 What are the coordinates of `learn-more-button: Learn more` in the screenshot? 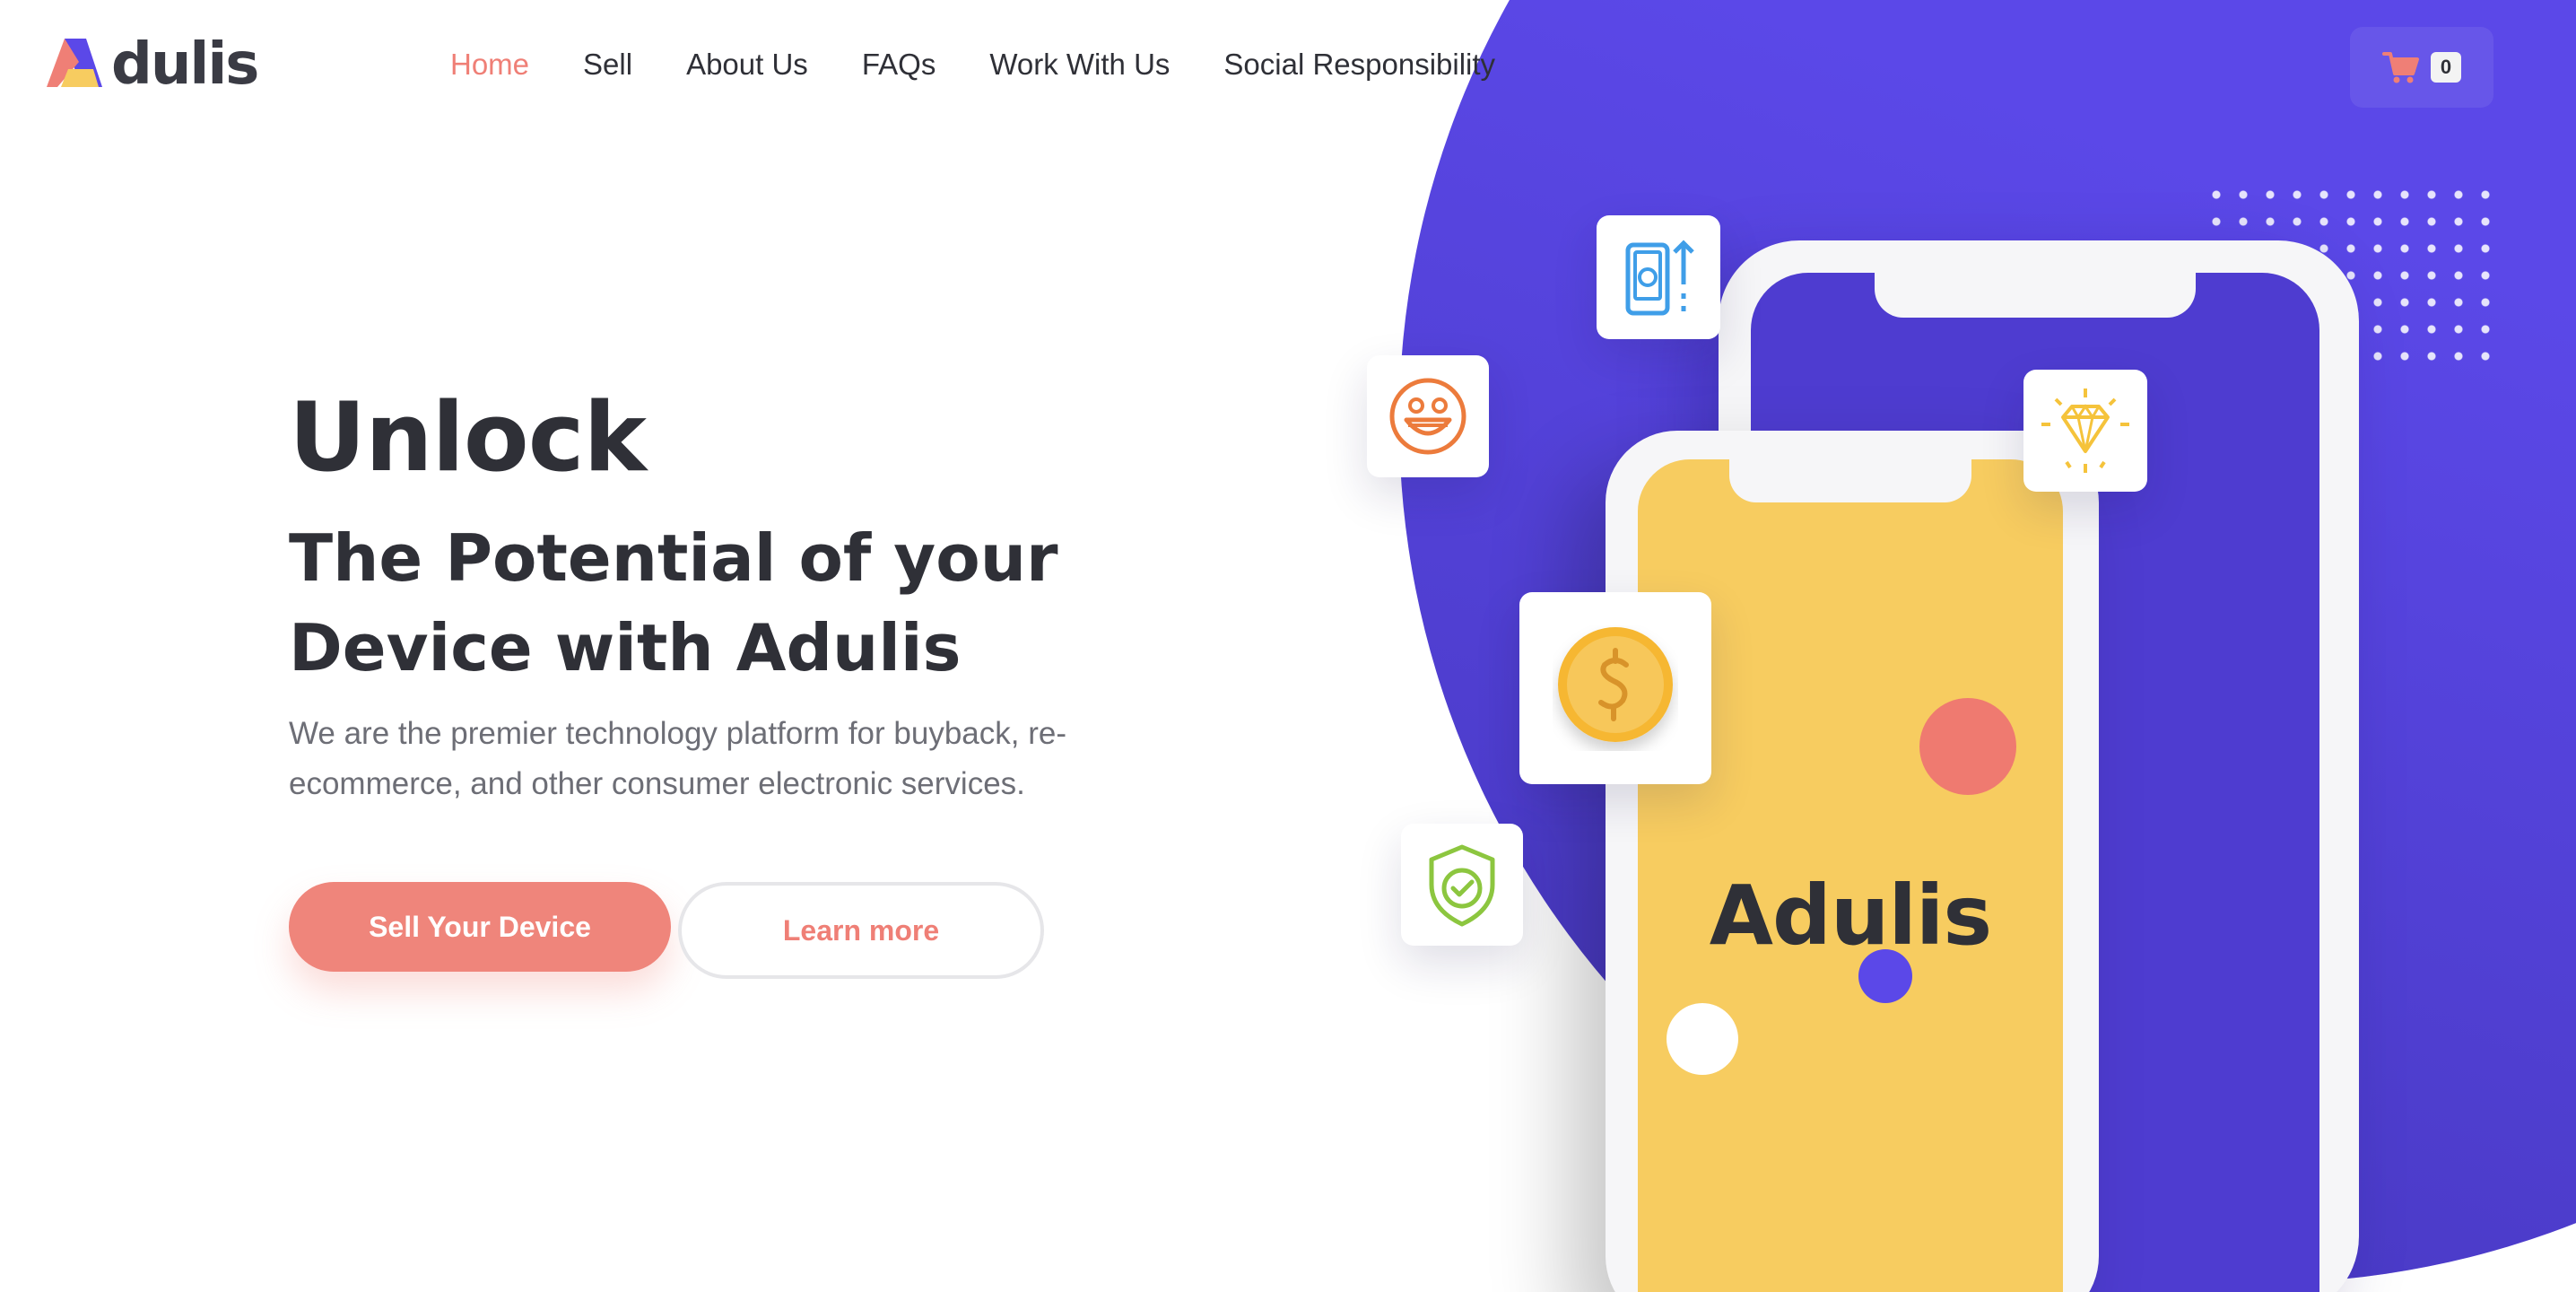 It's located at (861, 931).